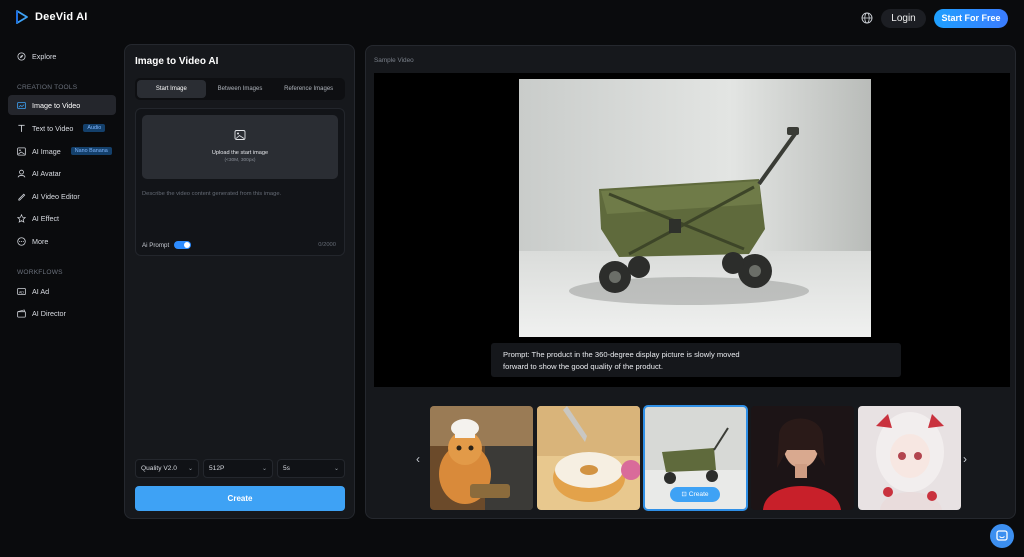 Image resolution: width=1024 pixels, height=557 pixels. Describe the element at coordinates (22, 197) in the screenshot. I see `editor-icon` at that location.